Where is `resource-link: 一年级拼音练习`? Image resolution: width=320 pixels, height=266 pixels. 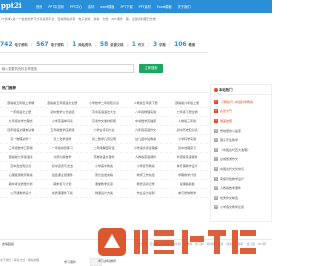 resource-link: 一年级拼音练习 is located at coordinates (63, 148).